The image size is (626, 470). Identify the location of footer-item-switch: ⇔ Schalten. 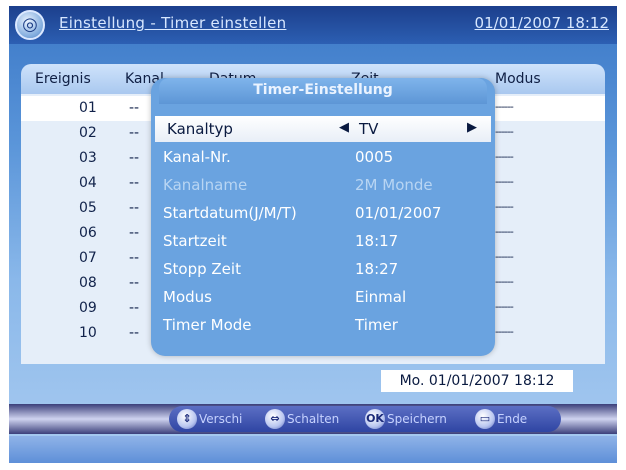
(302, 419).